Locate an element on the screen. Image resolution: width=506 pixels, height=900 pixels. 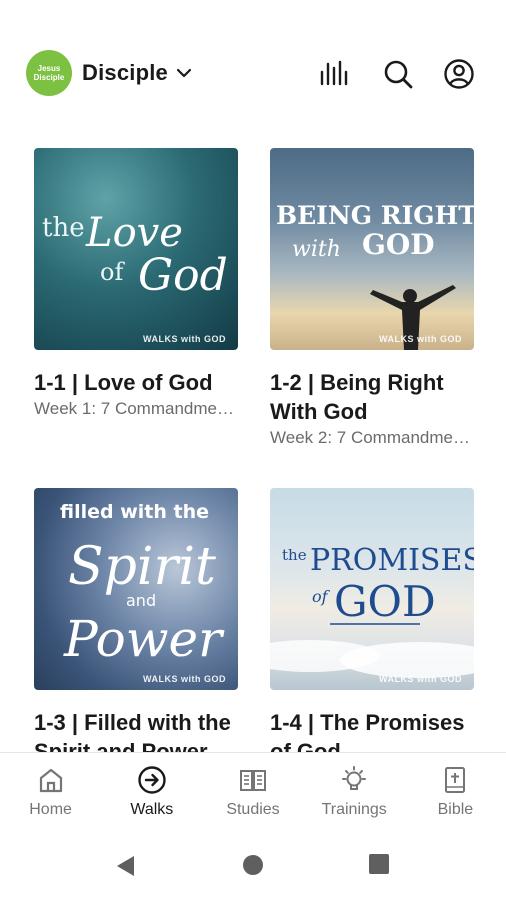
spirit-power-art: filled with the Spirit and Power is located at coordinates (142, 584).